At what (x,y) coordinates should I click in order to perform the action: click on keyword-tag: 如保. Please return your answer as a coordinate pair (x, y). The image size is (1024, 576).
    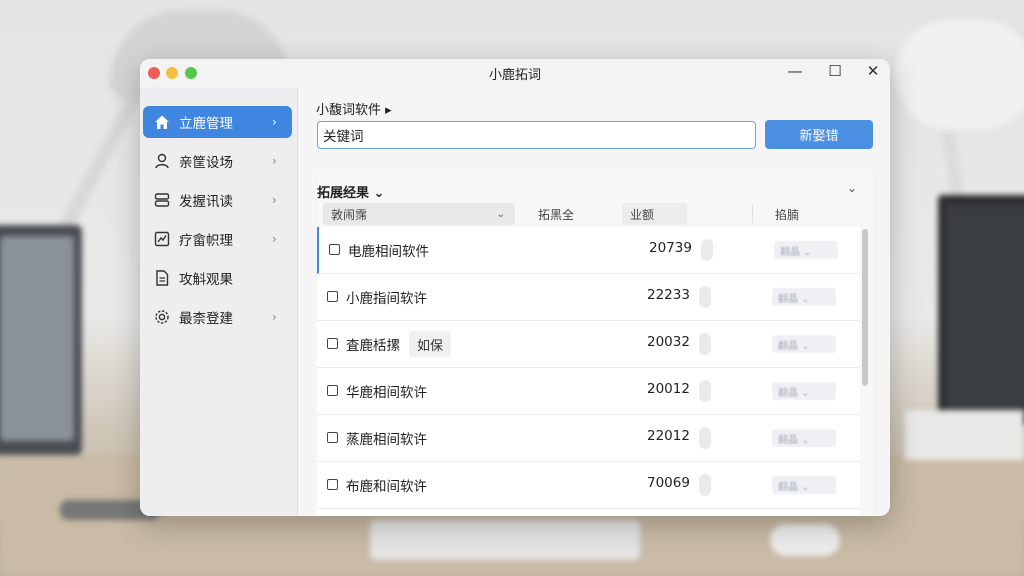
    Looking at the image, I should click on (430, 344).